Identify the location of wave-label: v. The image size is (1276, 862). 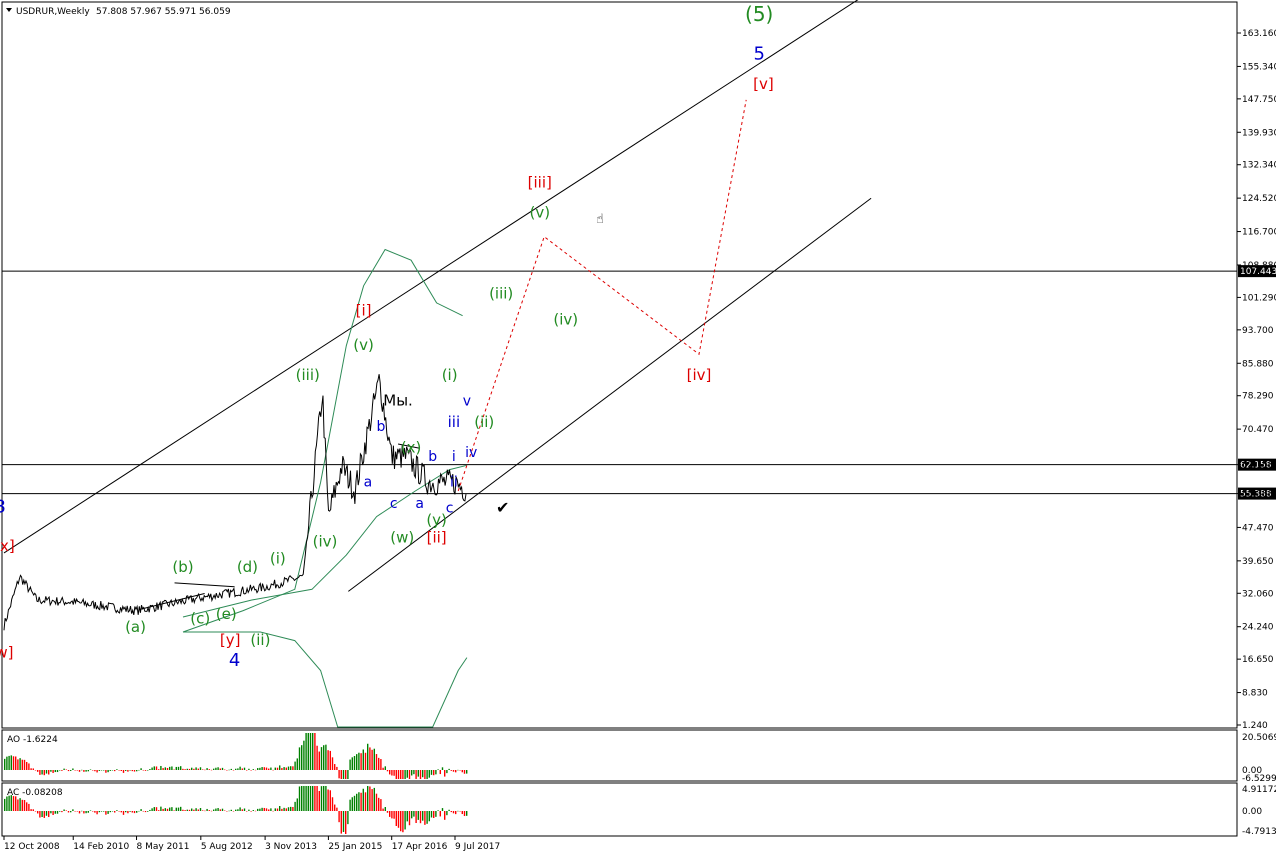
(467, 401).